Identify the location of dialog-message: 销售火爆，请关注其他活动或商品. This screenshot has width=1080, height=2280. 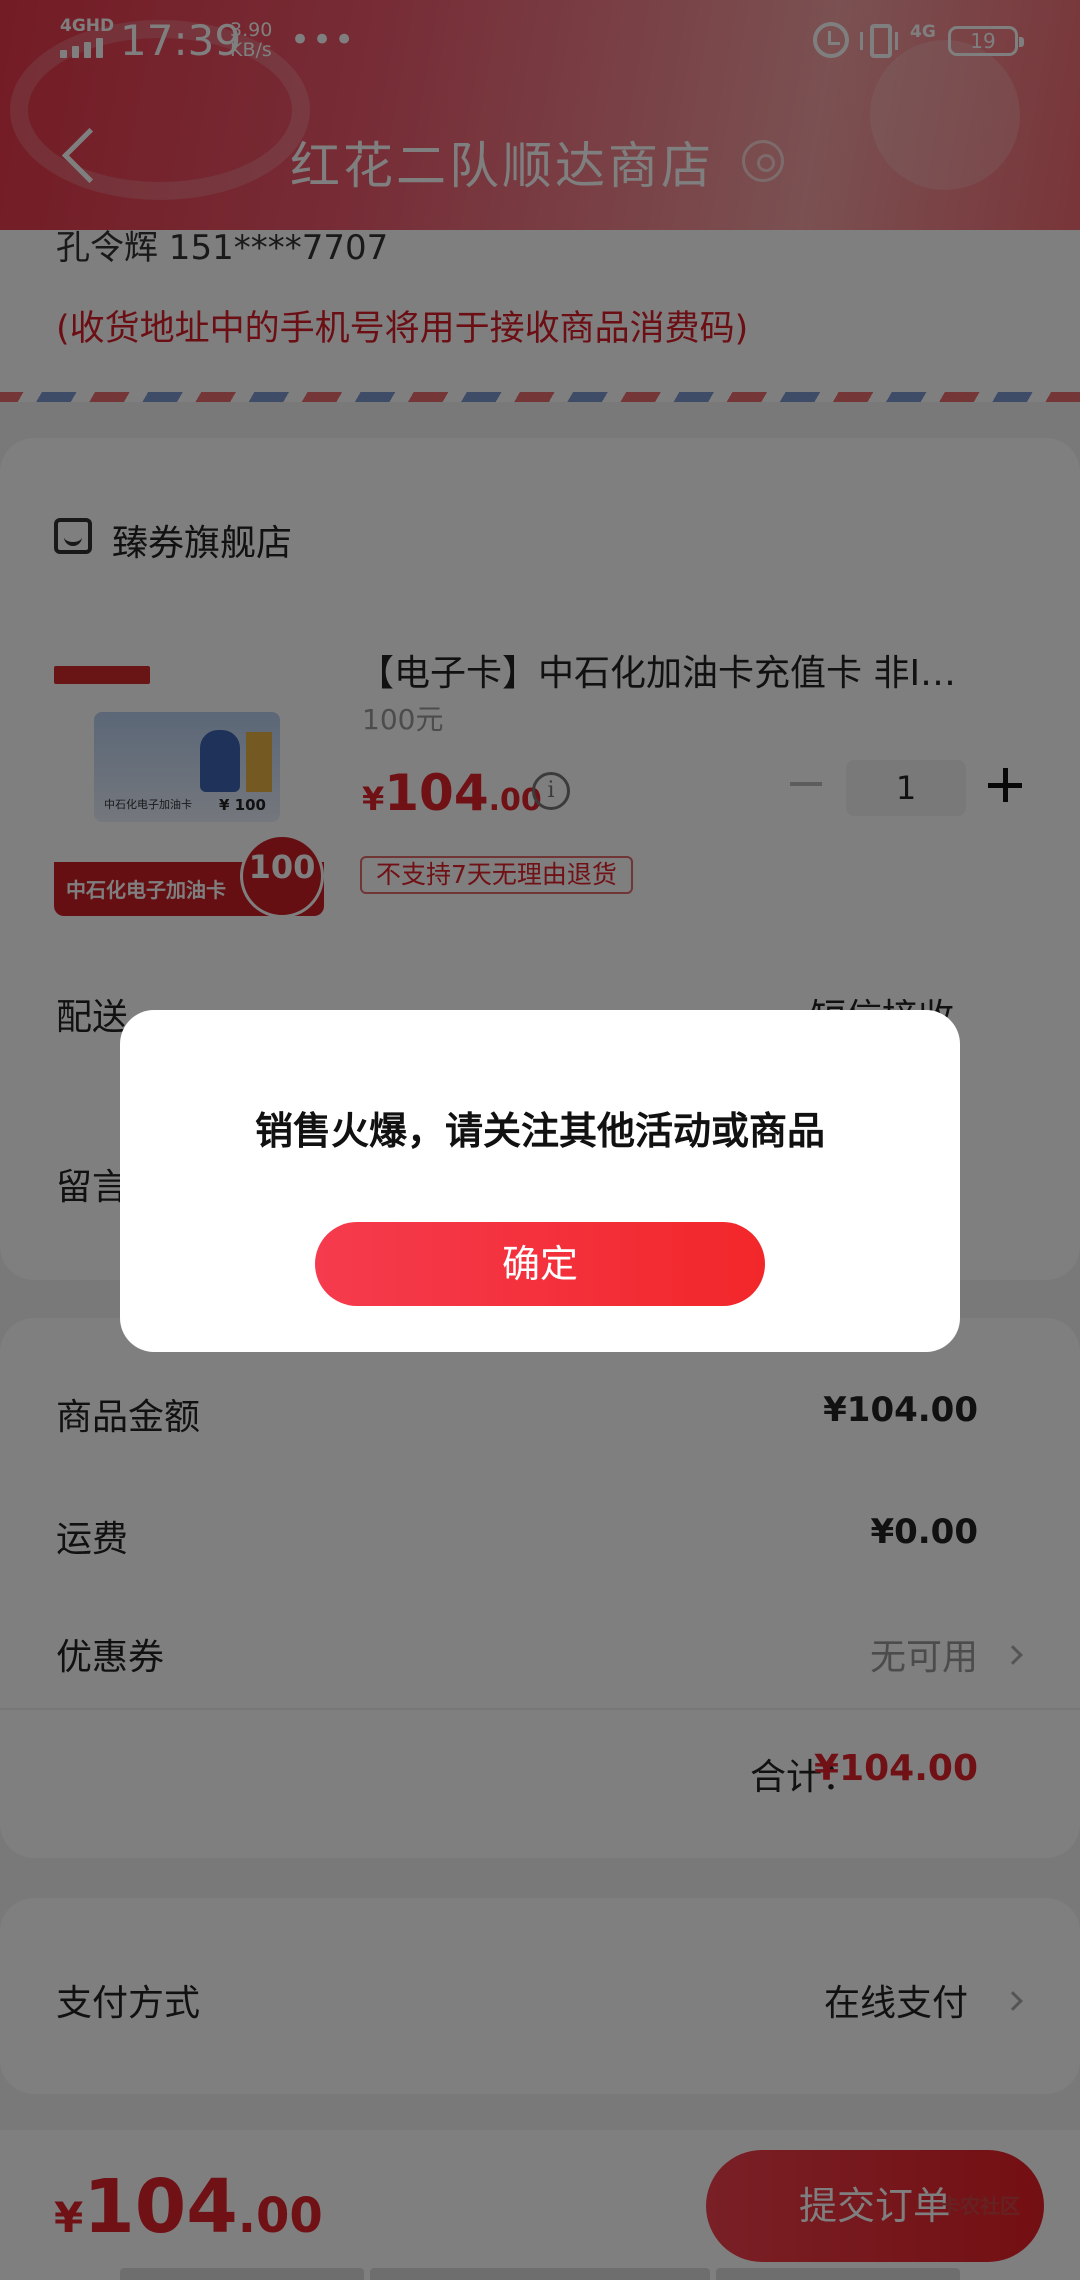
(539, 1131).